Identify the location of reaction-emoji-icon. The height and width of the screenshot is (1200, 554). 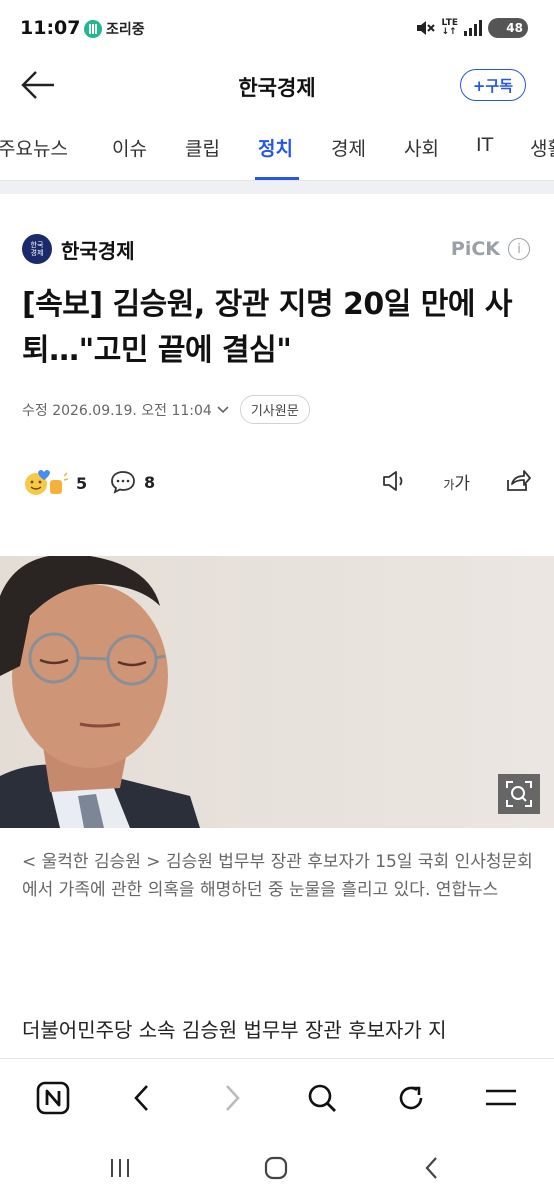
(46, 482).